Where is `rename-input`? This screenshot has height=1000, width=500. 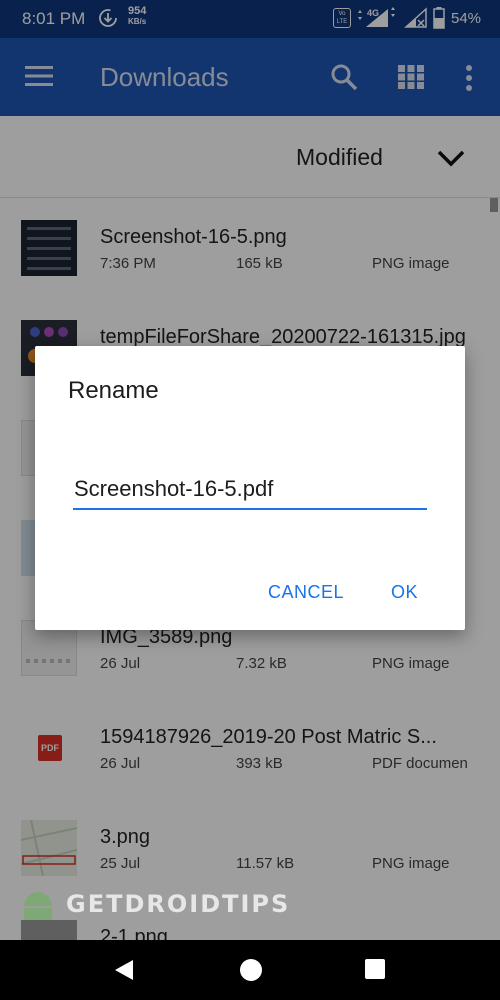 rename-input is located at coordinates (250, 490).